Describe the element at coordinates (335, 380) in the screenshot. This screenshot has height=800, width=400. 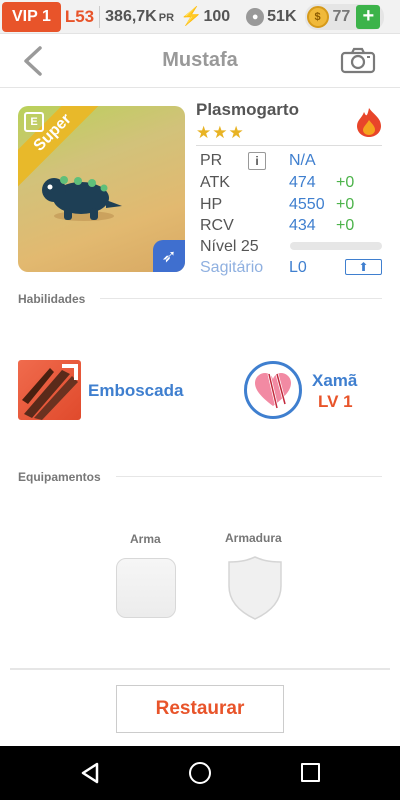
I see `class-name: Xamã` at that location.